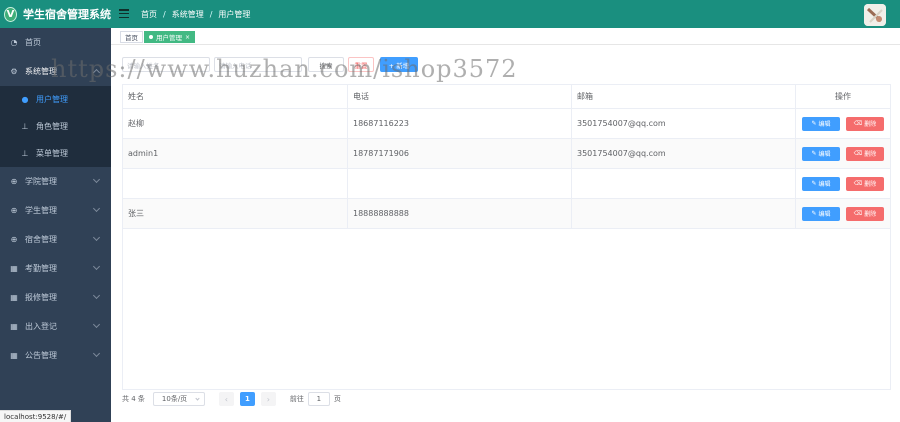 The width and height of the screenshot is (900, 422). I want to click on user-icon: ●, so click(25, 99).